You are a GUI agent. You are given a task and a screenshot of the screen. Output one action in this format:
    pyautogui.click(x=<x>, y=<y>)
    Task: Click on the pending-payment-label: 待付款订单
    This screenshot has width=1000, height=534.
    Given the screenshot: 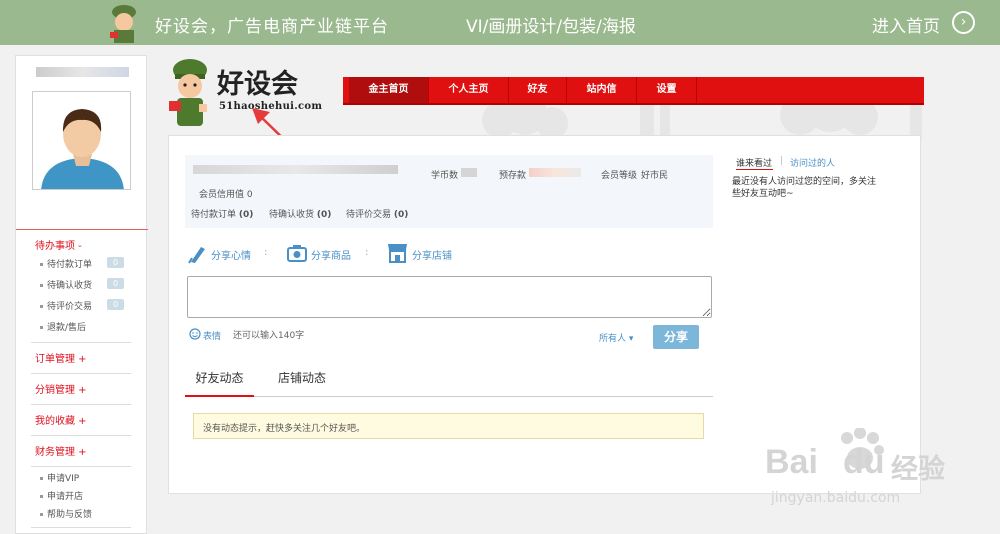 What is the action you would take?
    pyautogui.click(x=214, y=215)
    